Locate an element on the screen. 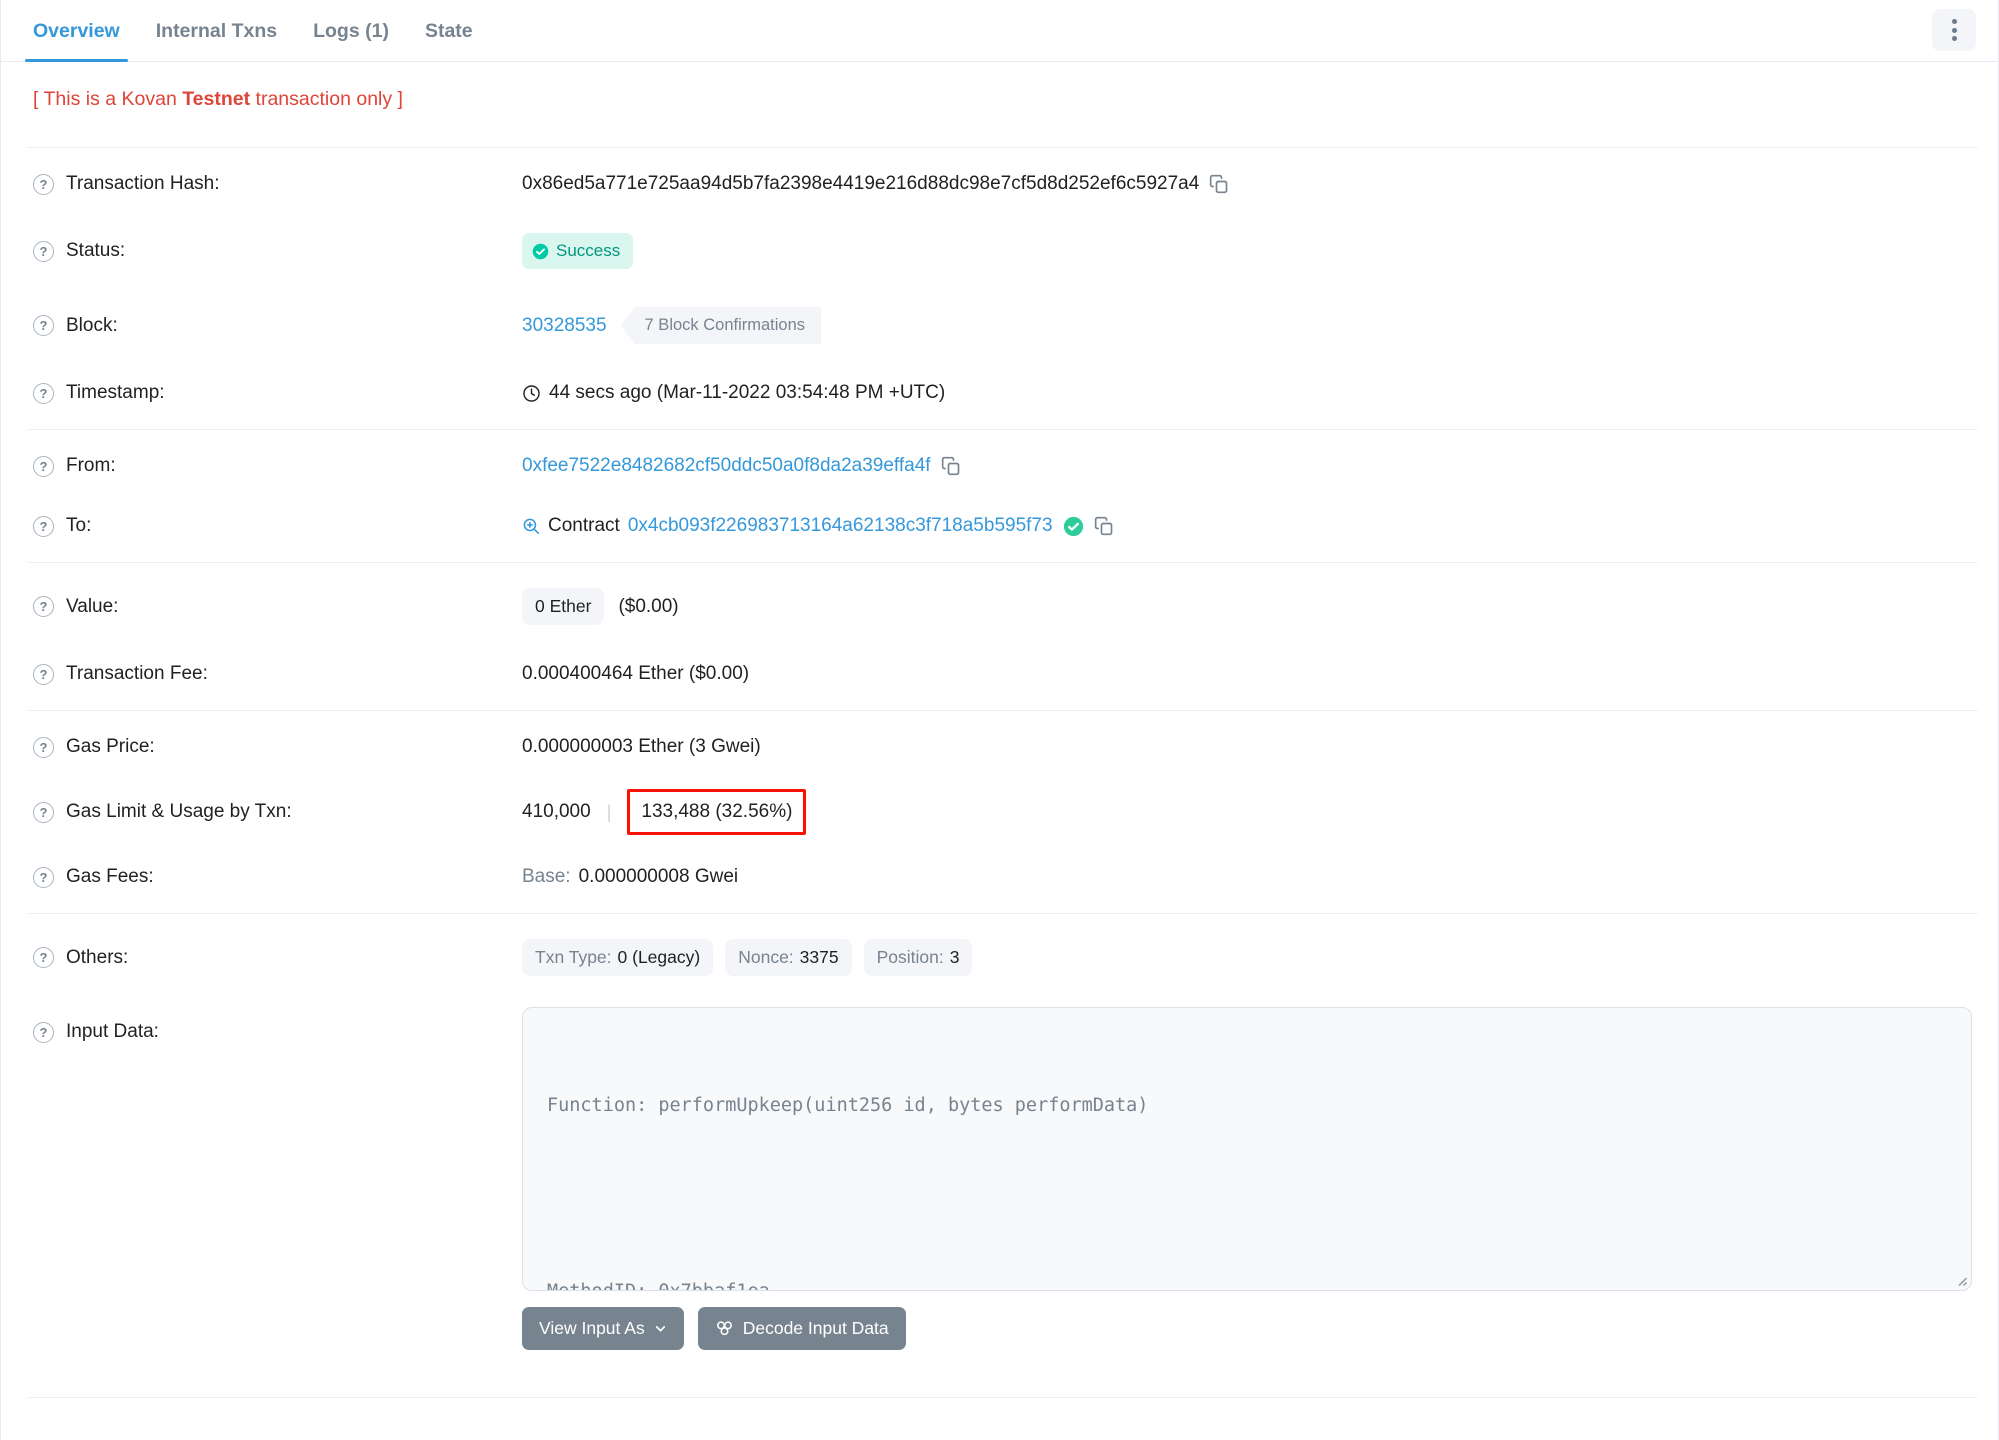  block-label: Block: is located at coordinates (92, 325).